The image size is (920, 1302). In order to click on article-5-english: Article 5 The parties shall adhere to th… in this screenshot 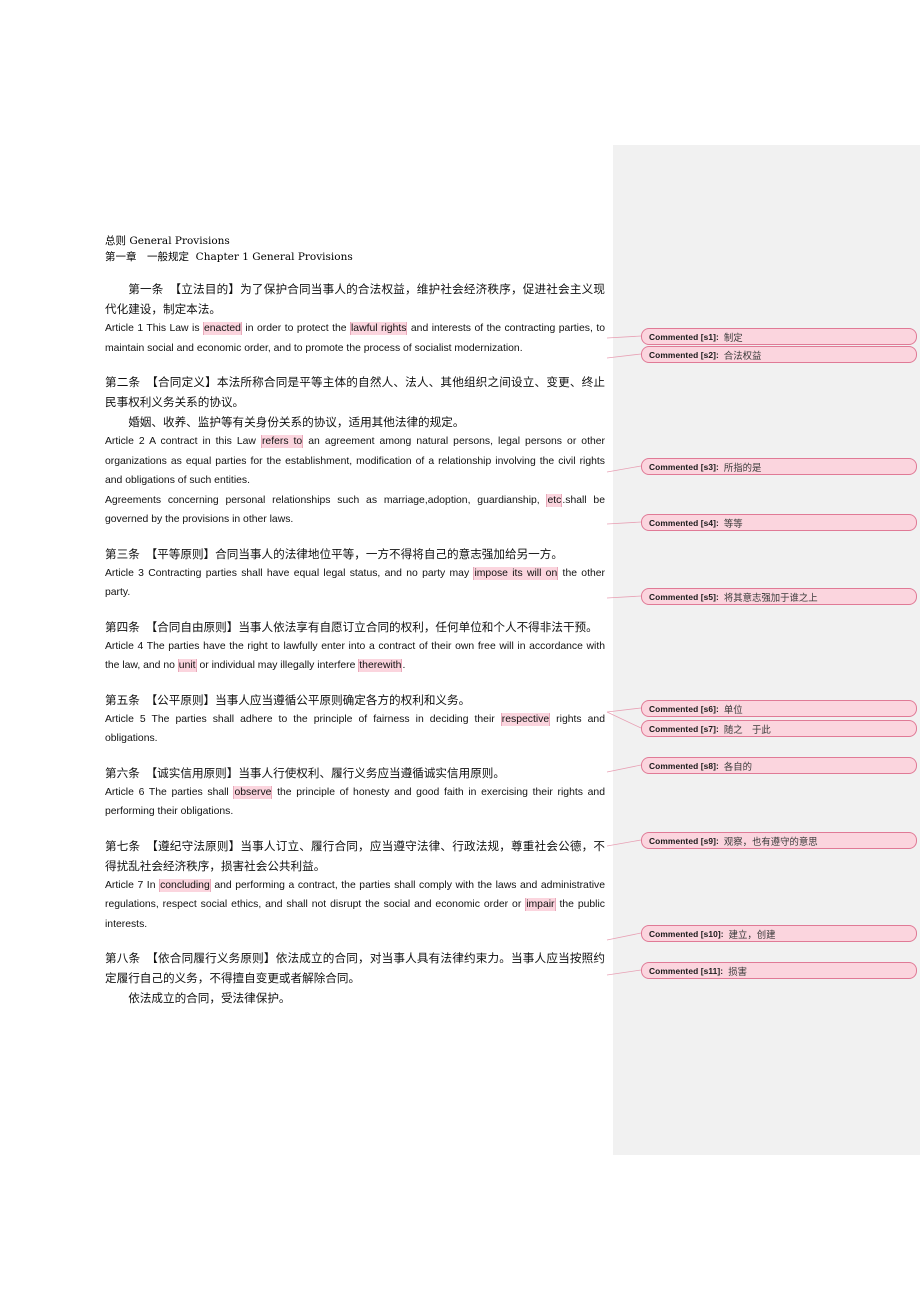, I will do `click(355, 729)`.